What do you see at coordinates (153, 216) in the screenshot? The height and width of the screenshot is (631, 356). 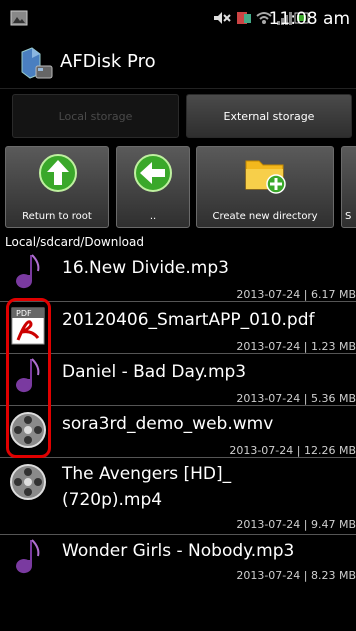 I see `up-directory-label: ..` at bounding box center [153, 216].